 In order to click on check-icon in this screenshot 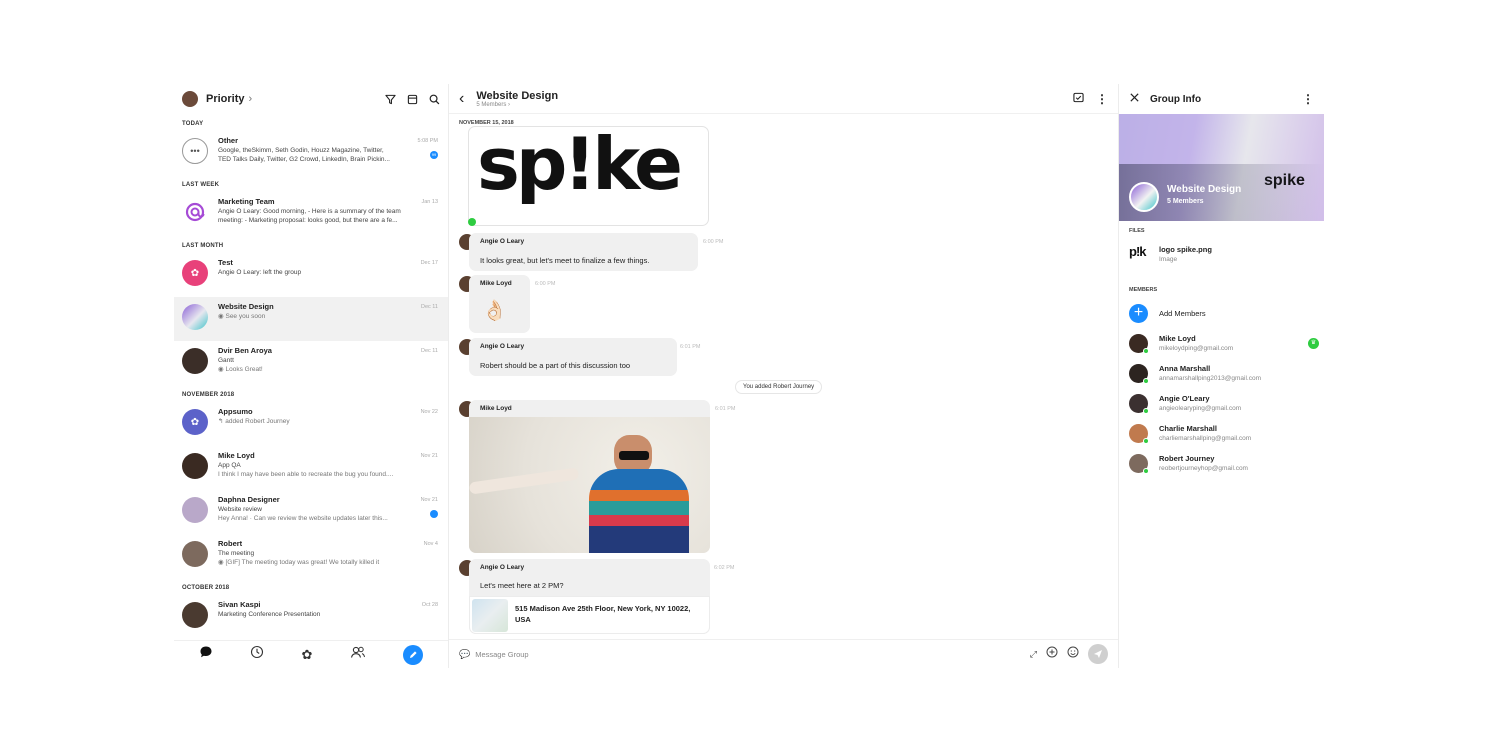, I will do `click(472, 222)`.